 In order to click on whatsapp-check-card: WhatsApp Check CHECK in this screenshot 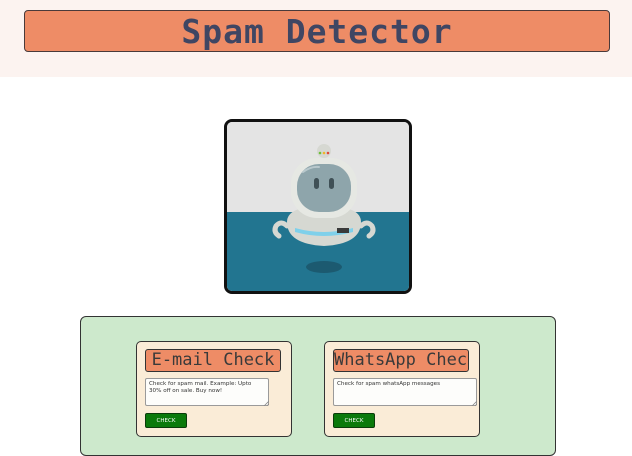, I will do `click(402, 389)`.